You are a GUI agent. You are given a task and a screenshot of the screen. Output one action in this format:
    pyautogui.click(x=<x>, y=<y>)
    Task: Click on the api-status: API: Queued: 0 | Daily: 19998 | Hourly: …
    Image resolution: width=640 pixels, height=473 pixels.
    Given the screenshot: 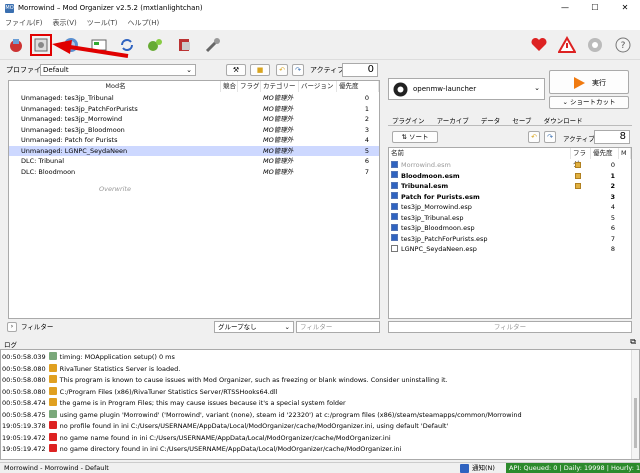 What is the action you would take?
    pyautogui.click(x=573, y=468)
    